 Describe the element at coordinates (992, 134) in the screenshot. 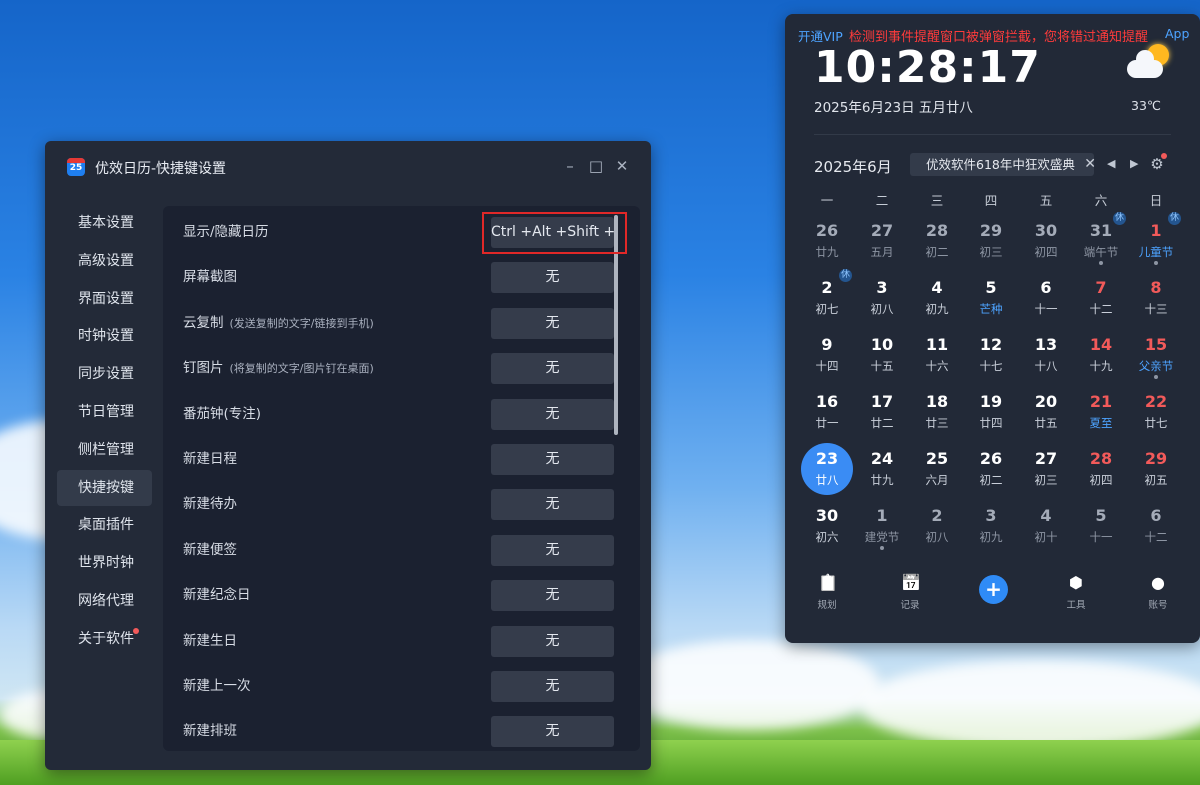

I see `divider` at that location.